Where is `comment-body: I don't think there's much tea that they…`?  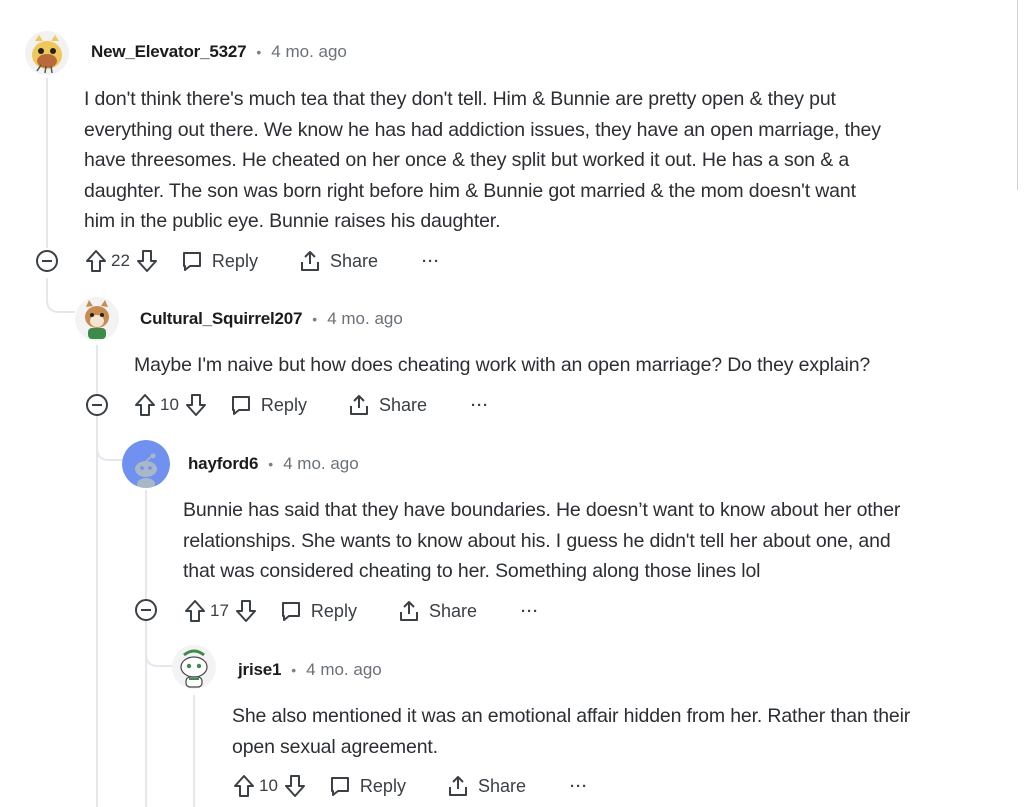 comment-body: I don't think there's much tea that they… is located at coordinates (482, 160).